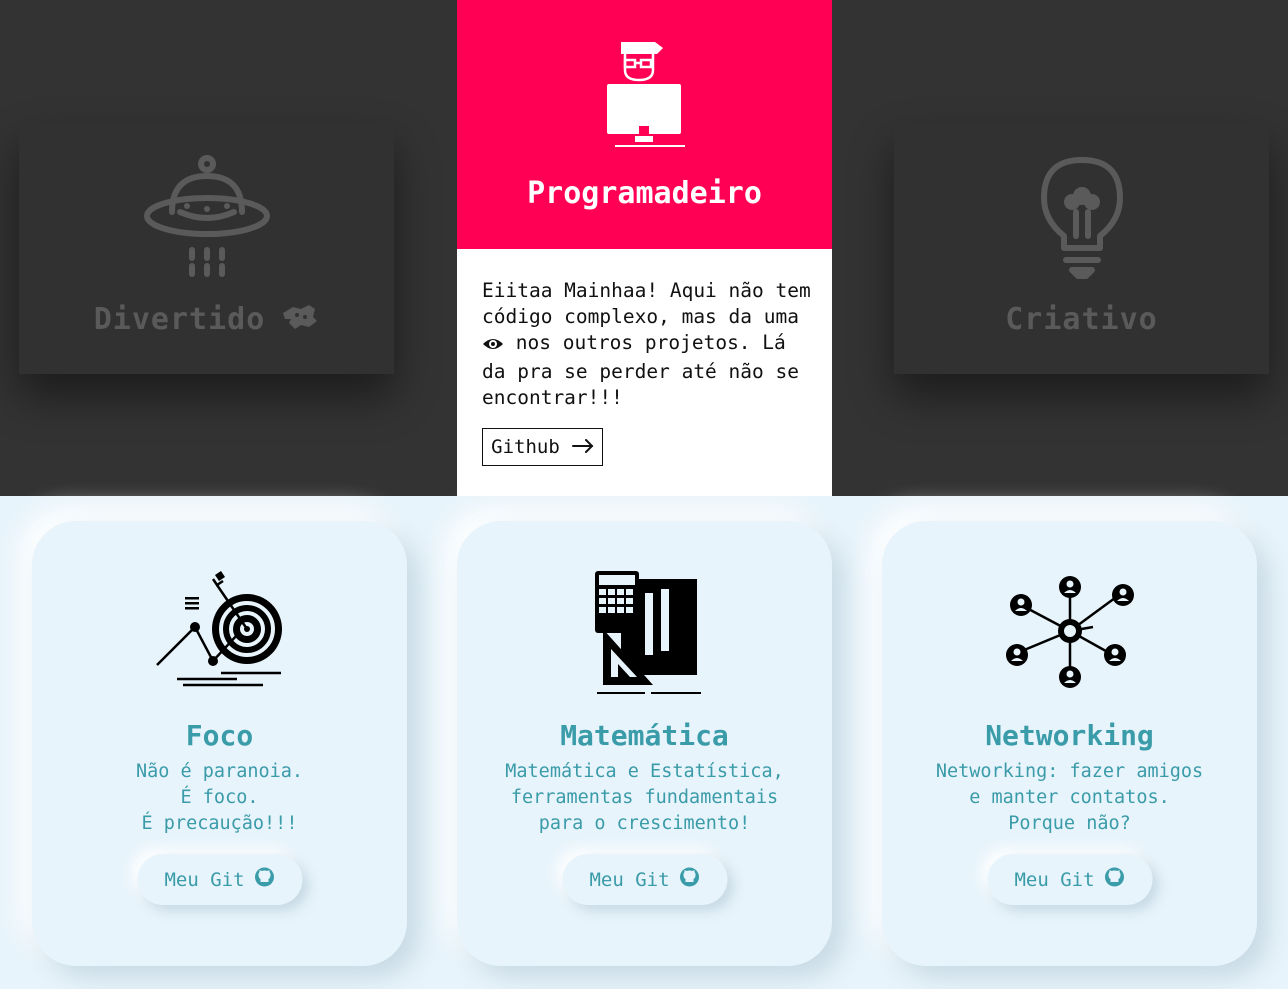  What do you see at coordinates (542, 447) in the screenshot?
I see `github-button: Github` at bounding box center [542, 447].